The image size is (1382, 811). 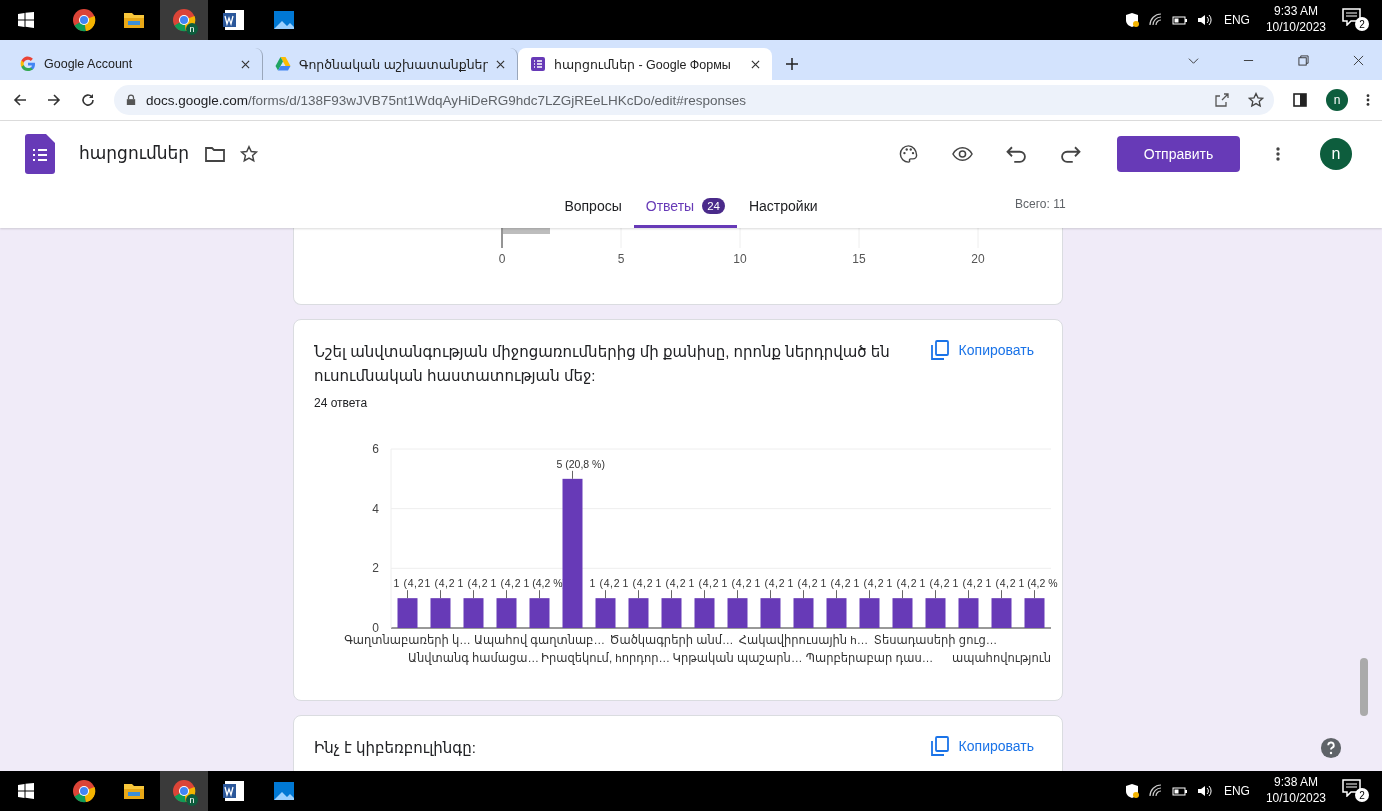 I want to click on response-count: 24 ответа, so click(x=341, y=402).